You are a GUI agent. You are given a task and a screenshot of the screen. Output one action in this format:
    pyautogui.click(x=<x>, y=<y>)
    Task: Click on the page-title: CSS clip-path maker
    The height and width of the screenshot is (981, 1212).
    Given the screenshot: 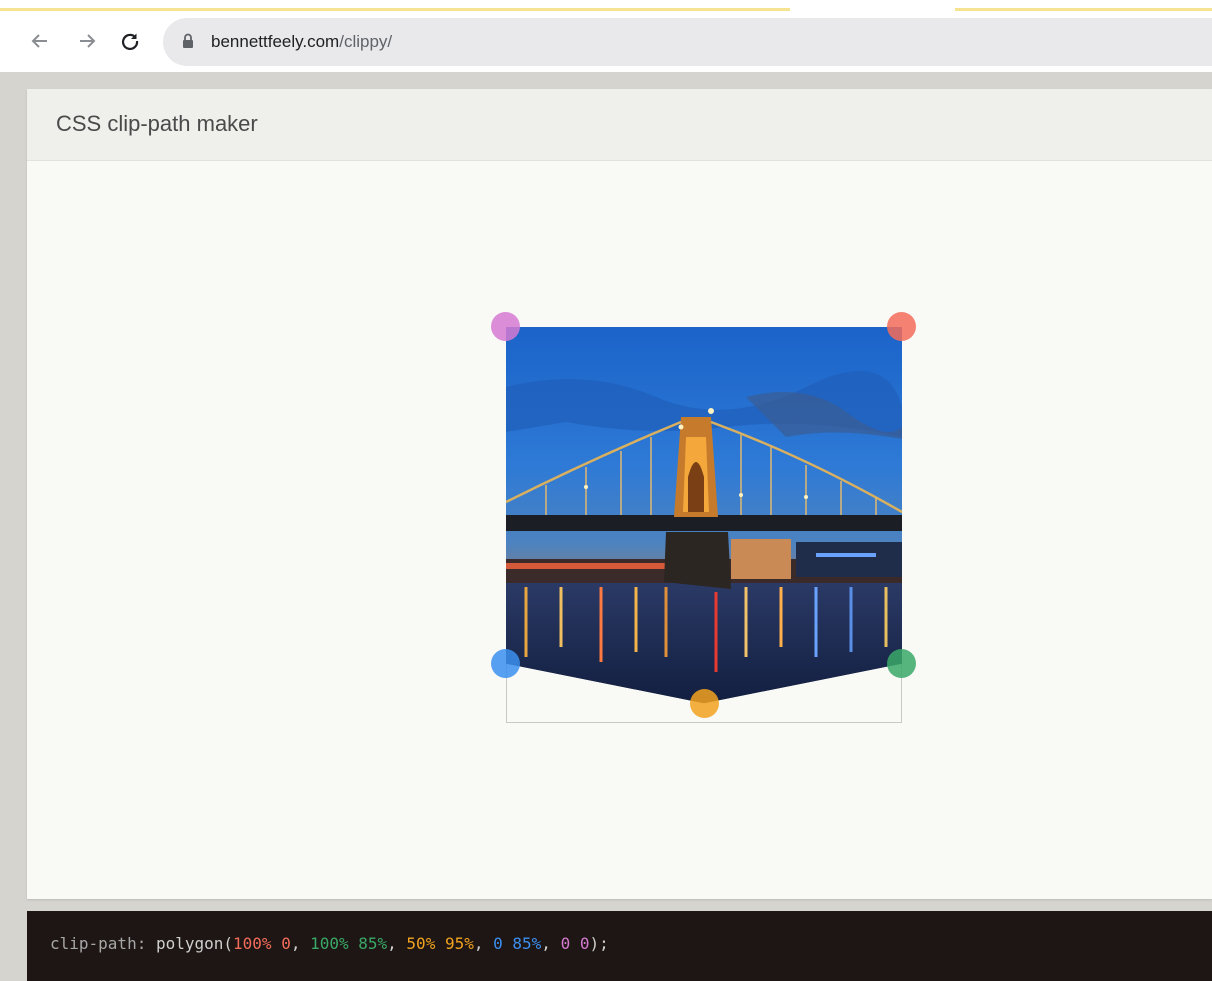 What is the action you would take?
    pyautogui.click(x=157, y=123)
    